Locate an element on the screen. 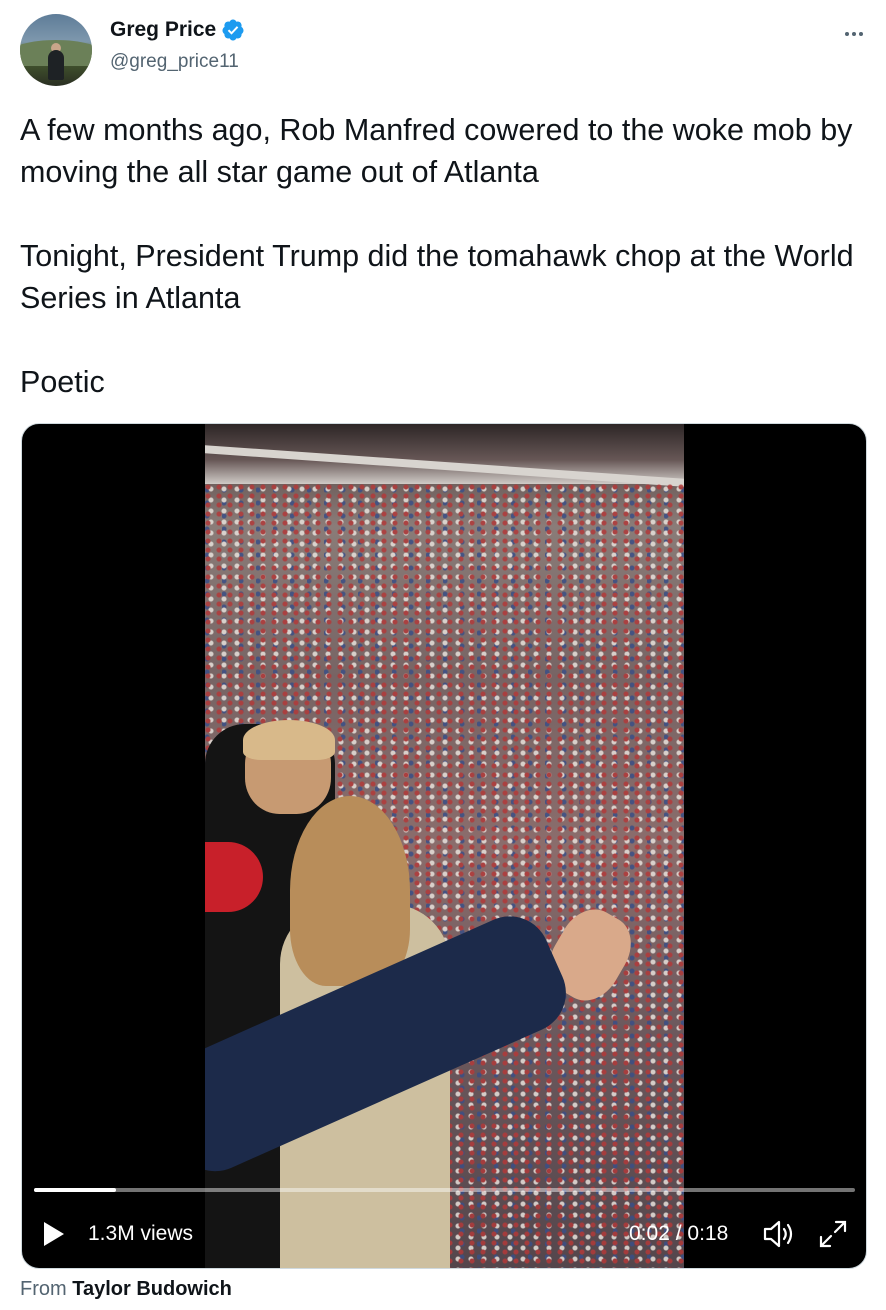 This screenshot has height=1310, width=886. author-handle: @greg_price11 is located at coordinates (174, 62).